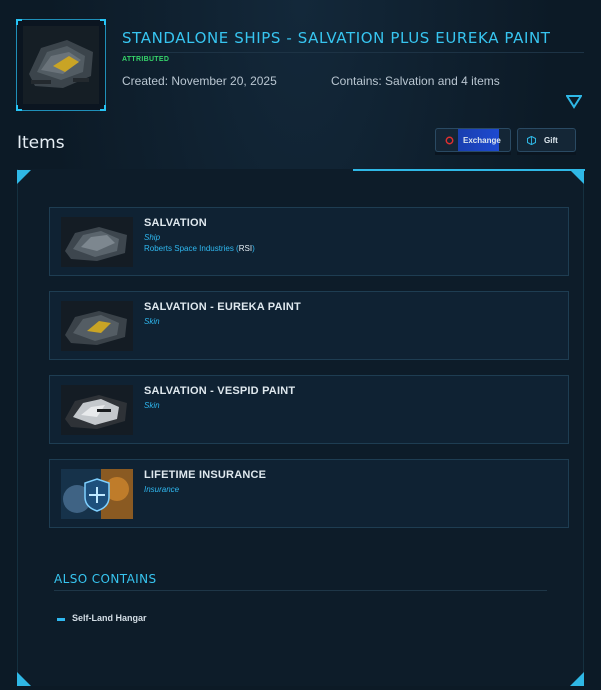  Describe the element at coordinates (152, 237) in the screenshot. I see `item-type: Ship` at that location.